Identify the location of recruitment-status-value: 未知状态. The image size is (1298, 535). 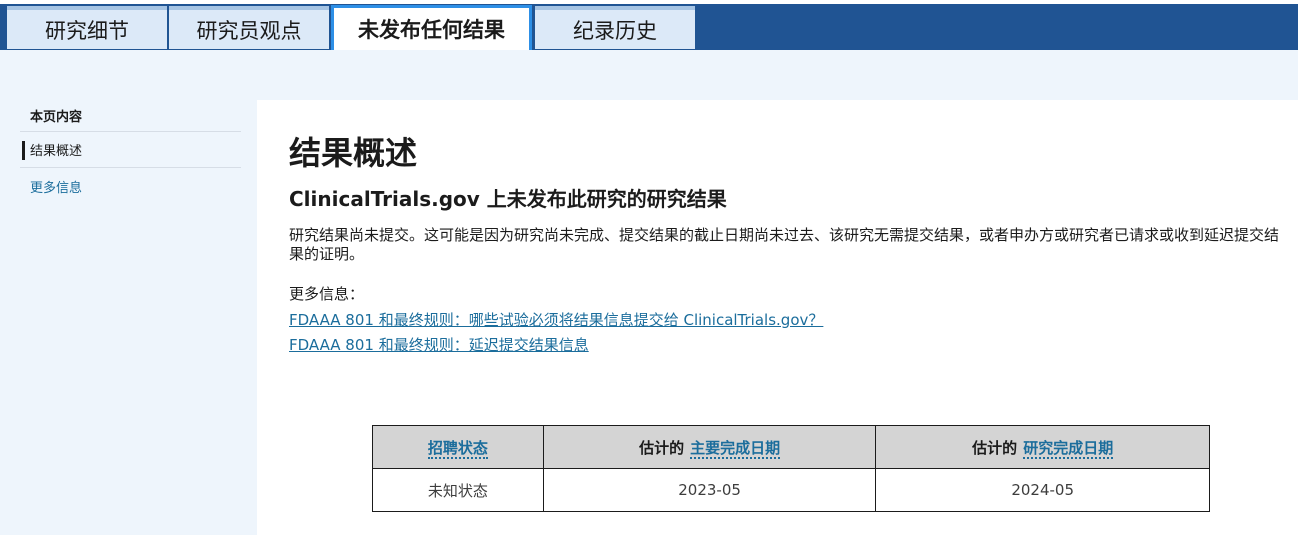
(458, 490).